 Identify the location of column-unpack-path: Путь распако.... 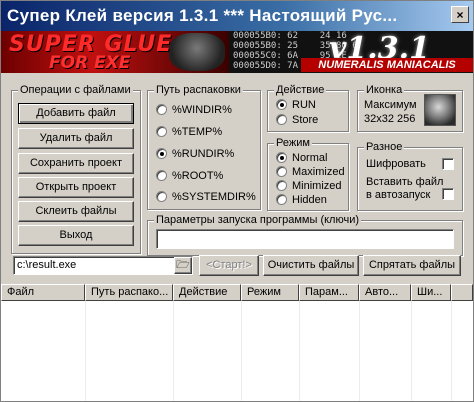
(129, 292).